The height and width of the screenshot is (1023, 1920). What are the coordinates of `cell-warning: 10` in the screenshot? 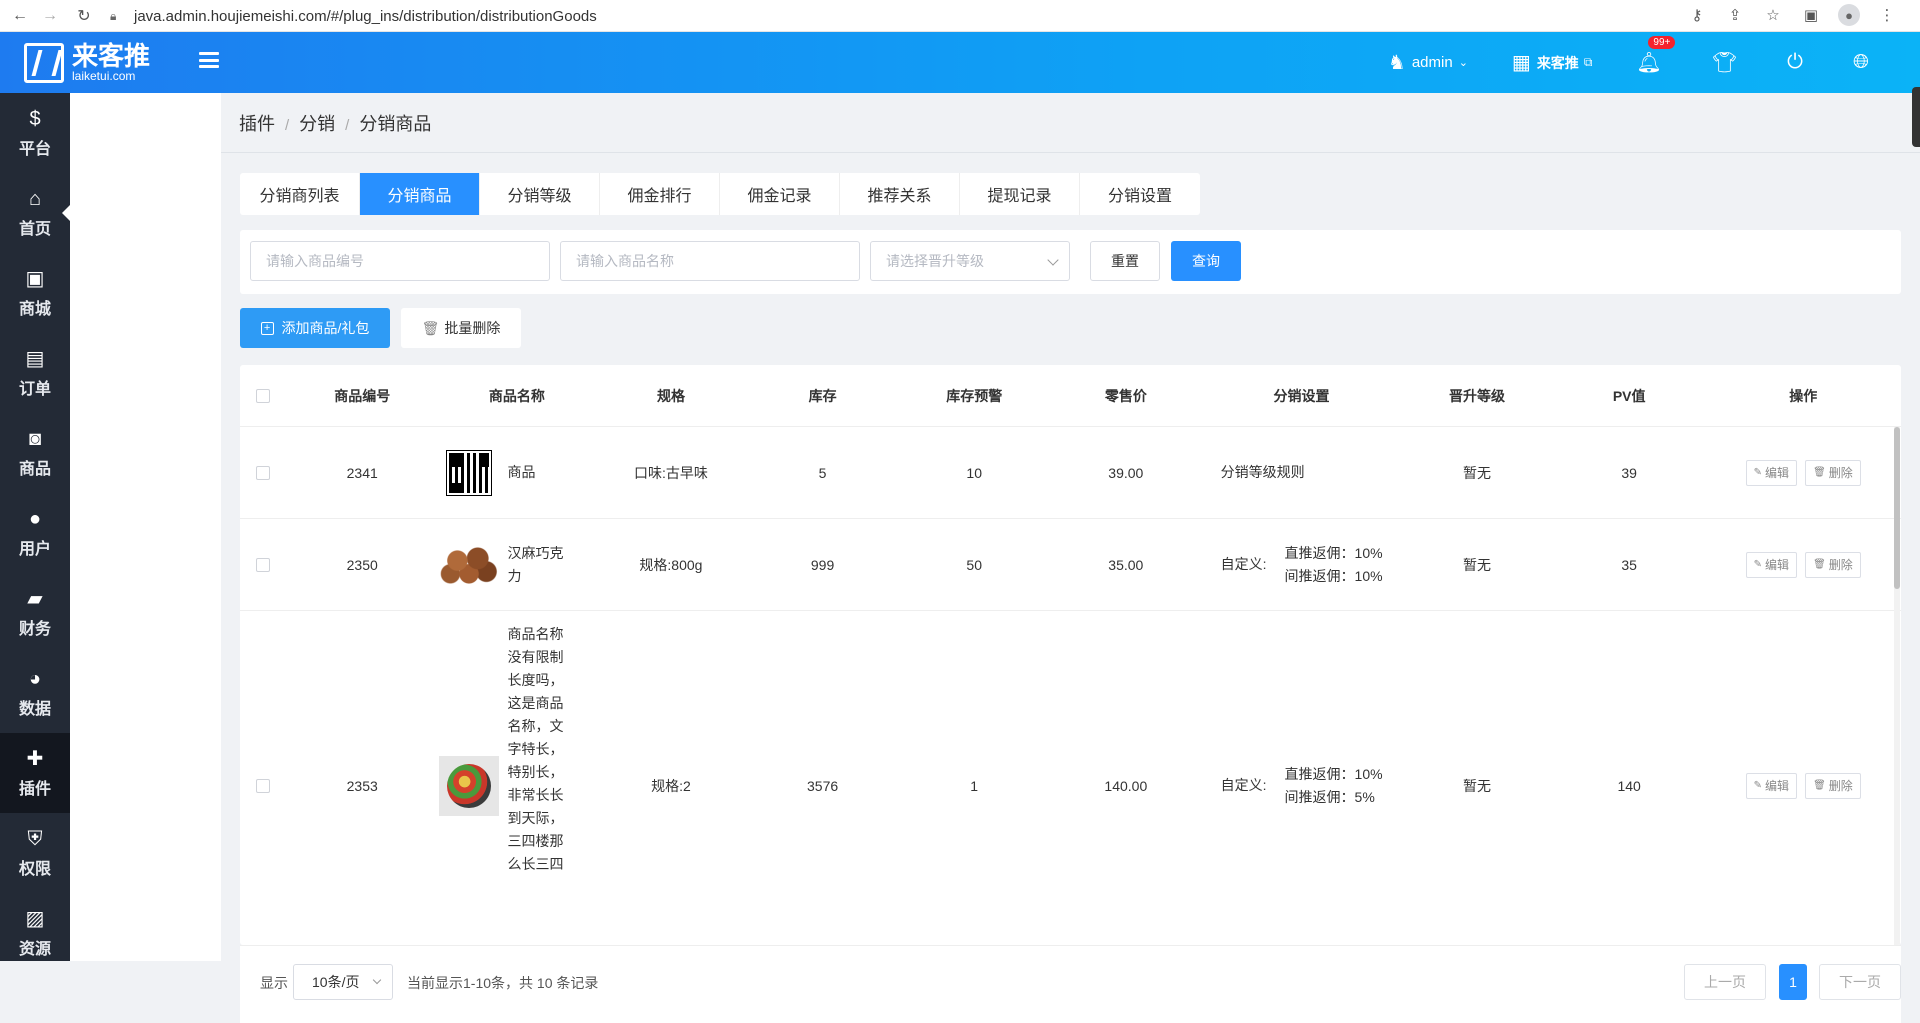 It's located at (974, 472).